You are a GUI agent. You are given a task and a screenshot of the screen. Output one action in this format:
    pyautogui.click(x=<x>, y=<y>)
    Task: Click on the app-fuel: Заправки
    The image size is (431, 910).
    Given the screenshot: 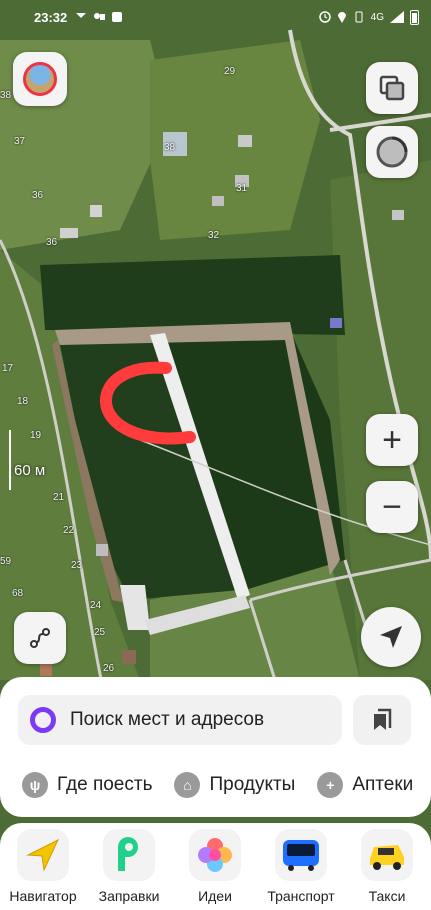 What is the action you would take?
    pyautogui.click(x=129, y=866)
    